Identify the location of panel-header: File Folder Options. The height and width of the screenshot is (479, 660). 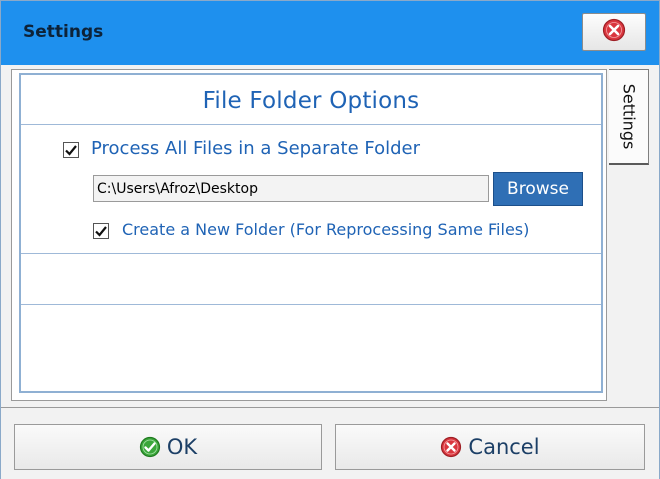
(311, 100).